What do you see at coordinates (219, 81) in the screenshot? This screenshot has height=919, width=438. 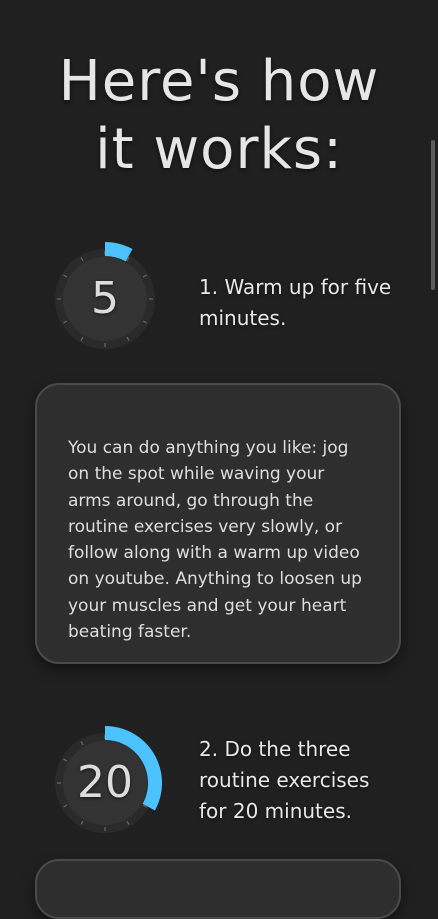 I see `page-title-line-1: Here's how` at bounding box center [219, 81].